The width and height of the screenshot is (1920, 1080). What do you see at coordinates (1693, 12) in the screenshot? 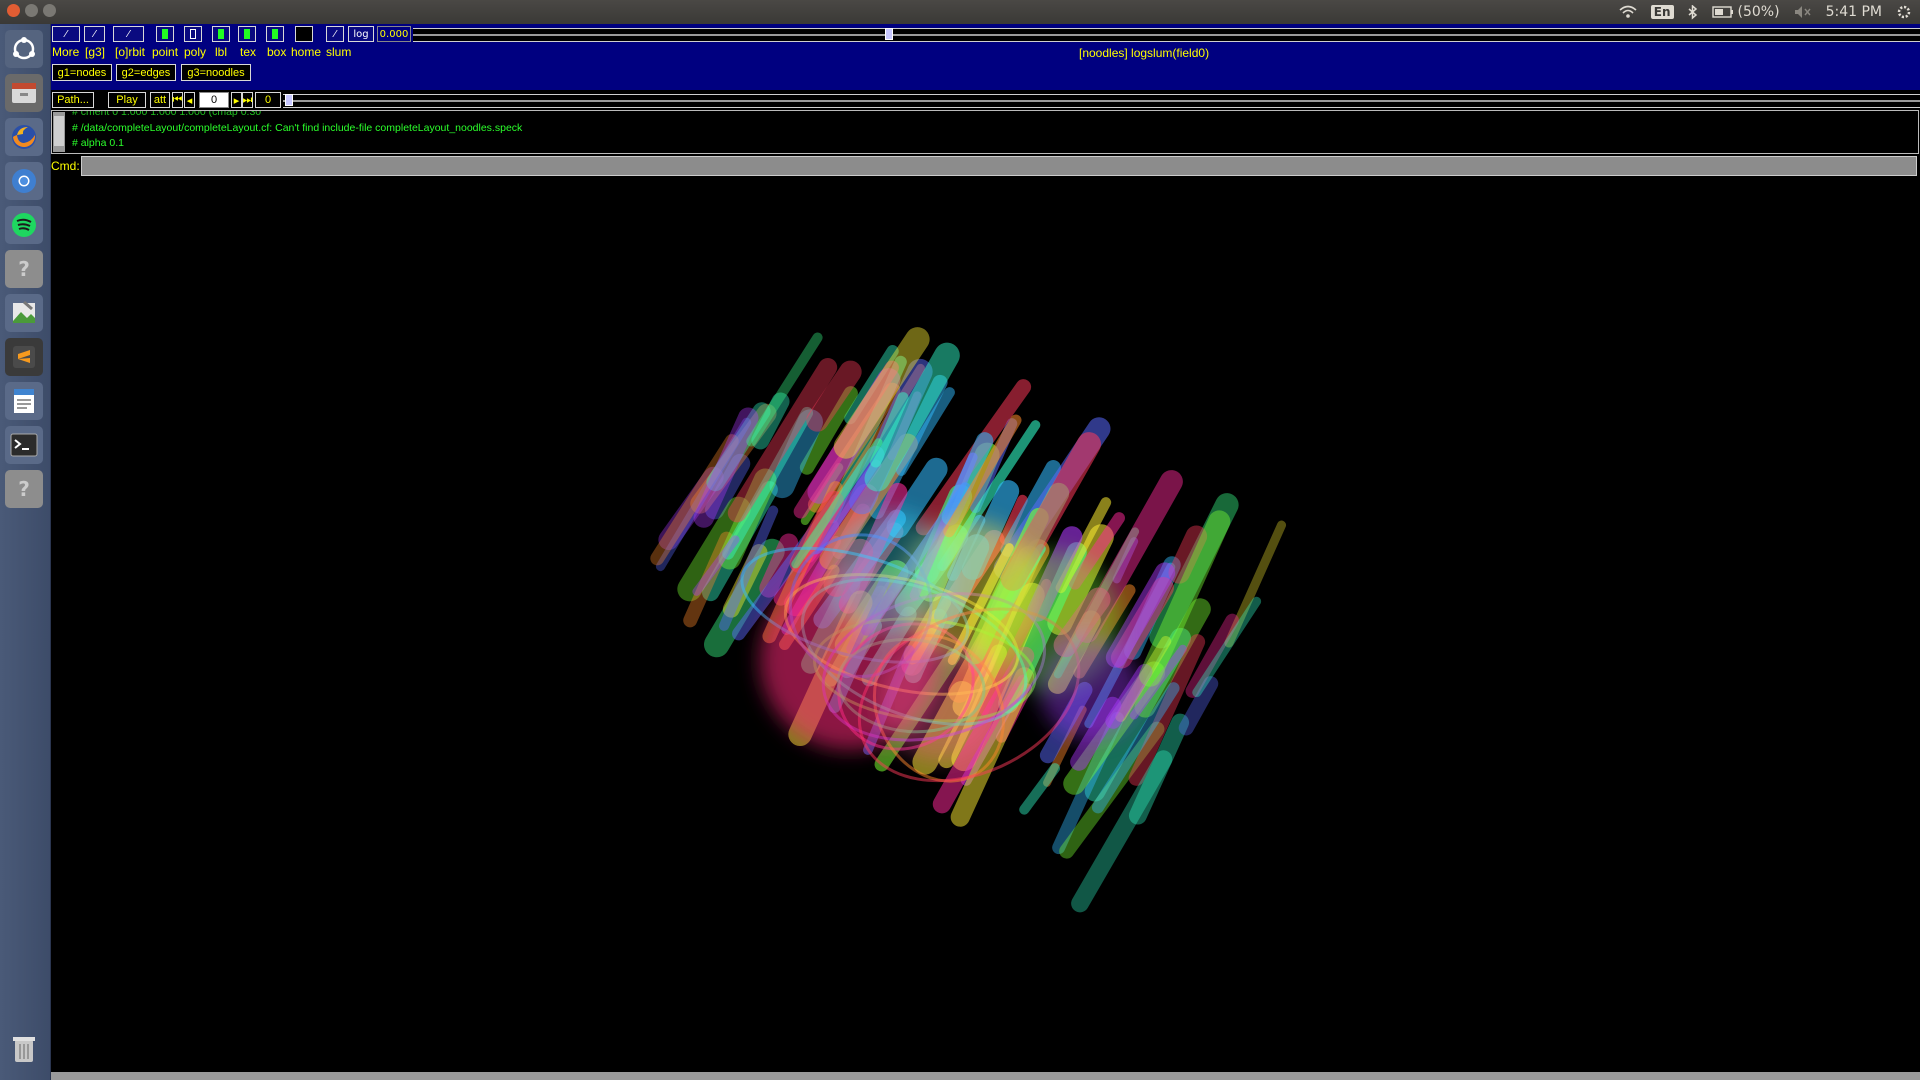
I see `bluetooth-icon` at bounding box center [1693, 12].